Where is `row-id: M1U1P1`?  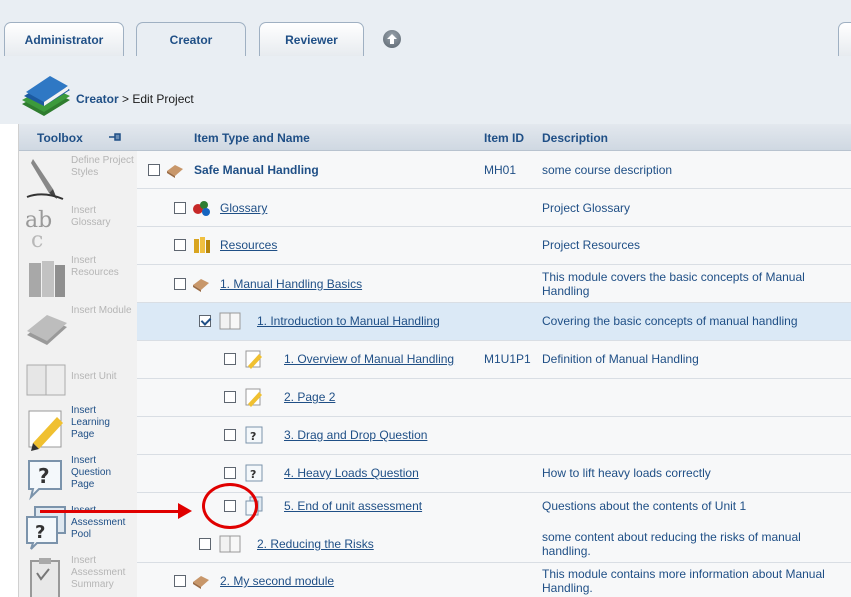 row-id: M1U1P1 is located at coordinates (507, 359).